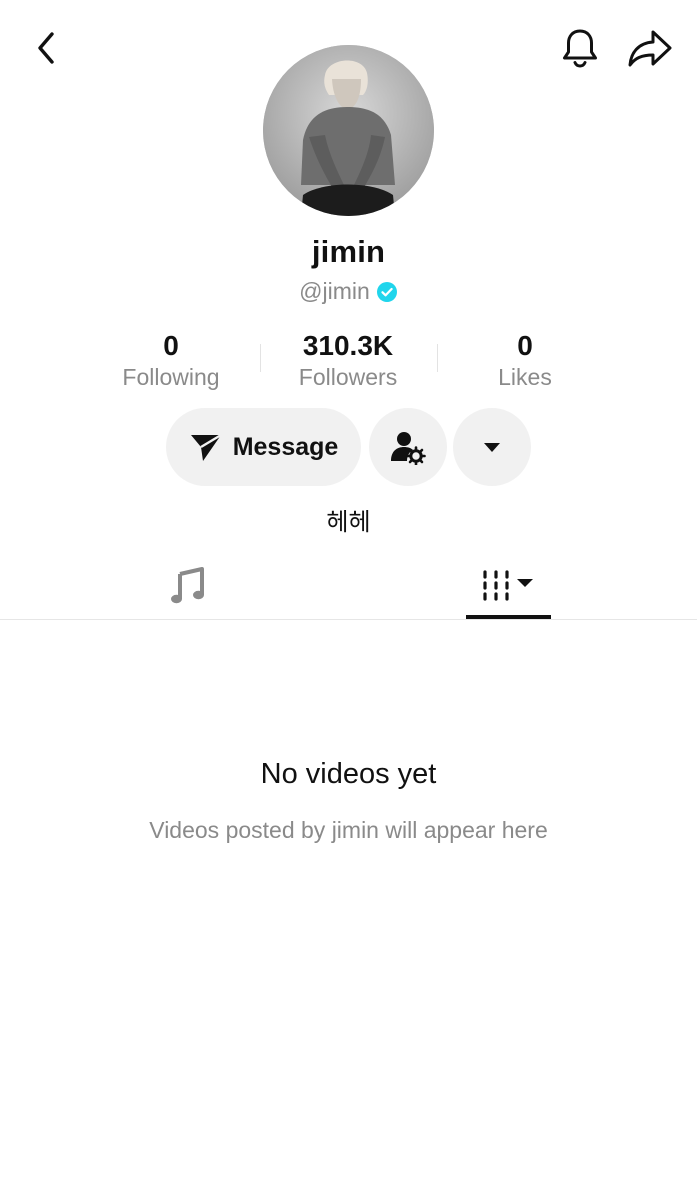 The width and height of the screenshot is (697, 1200). Describe the element at coordinates (206, 447) in the screenshot. I see `send-plane-icon` at that location.